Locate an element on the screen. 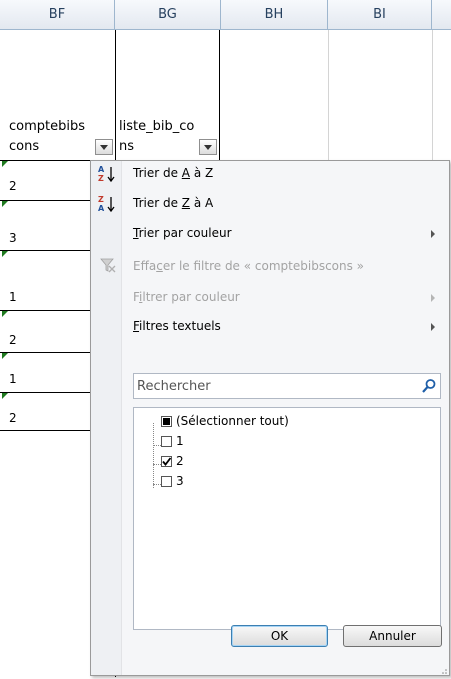  menu-accel: c is located at coordinates (159, 266).